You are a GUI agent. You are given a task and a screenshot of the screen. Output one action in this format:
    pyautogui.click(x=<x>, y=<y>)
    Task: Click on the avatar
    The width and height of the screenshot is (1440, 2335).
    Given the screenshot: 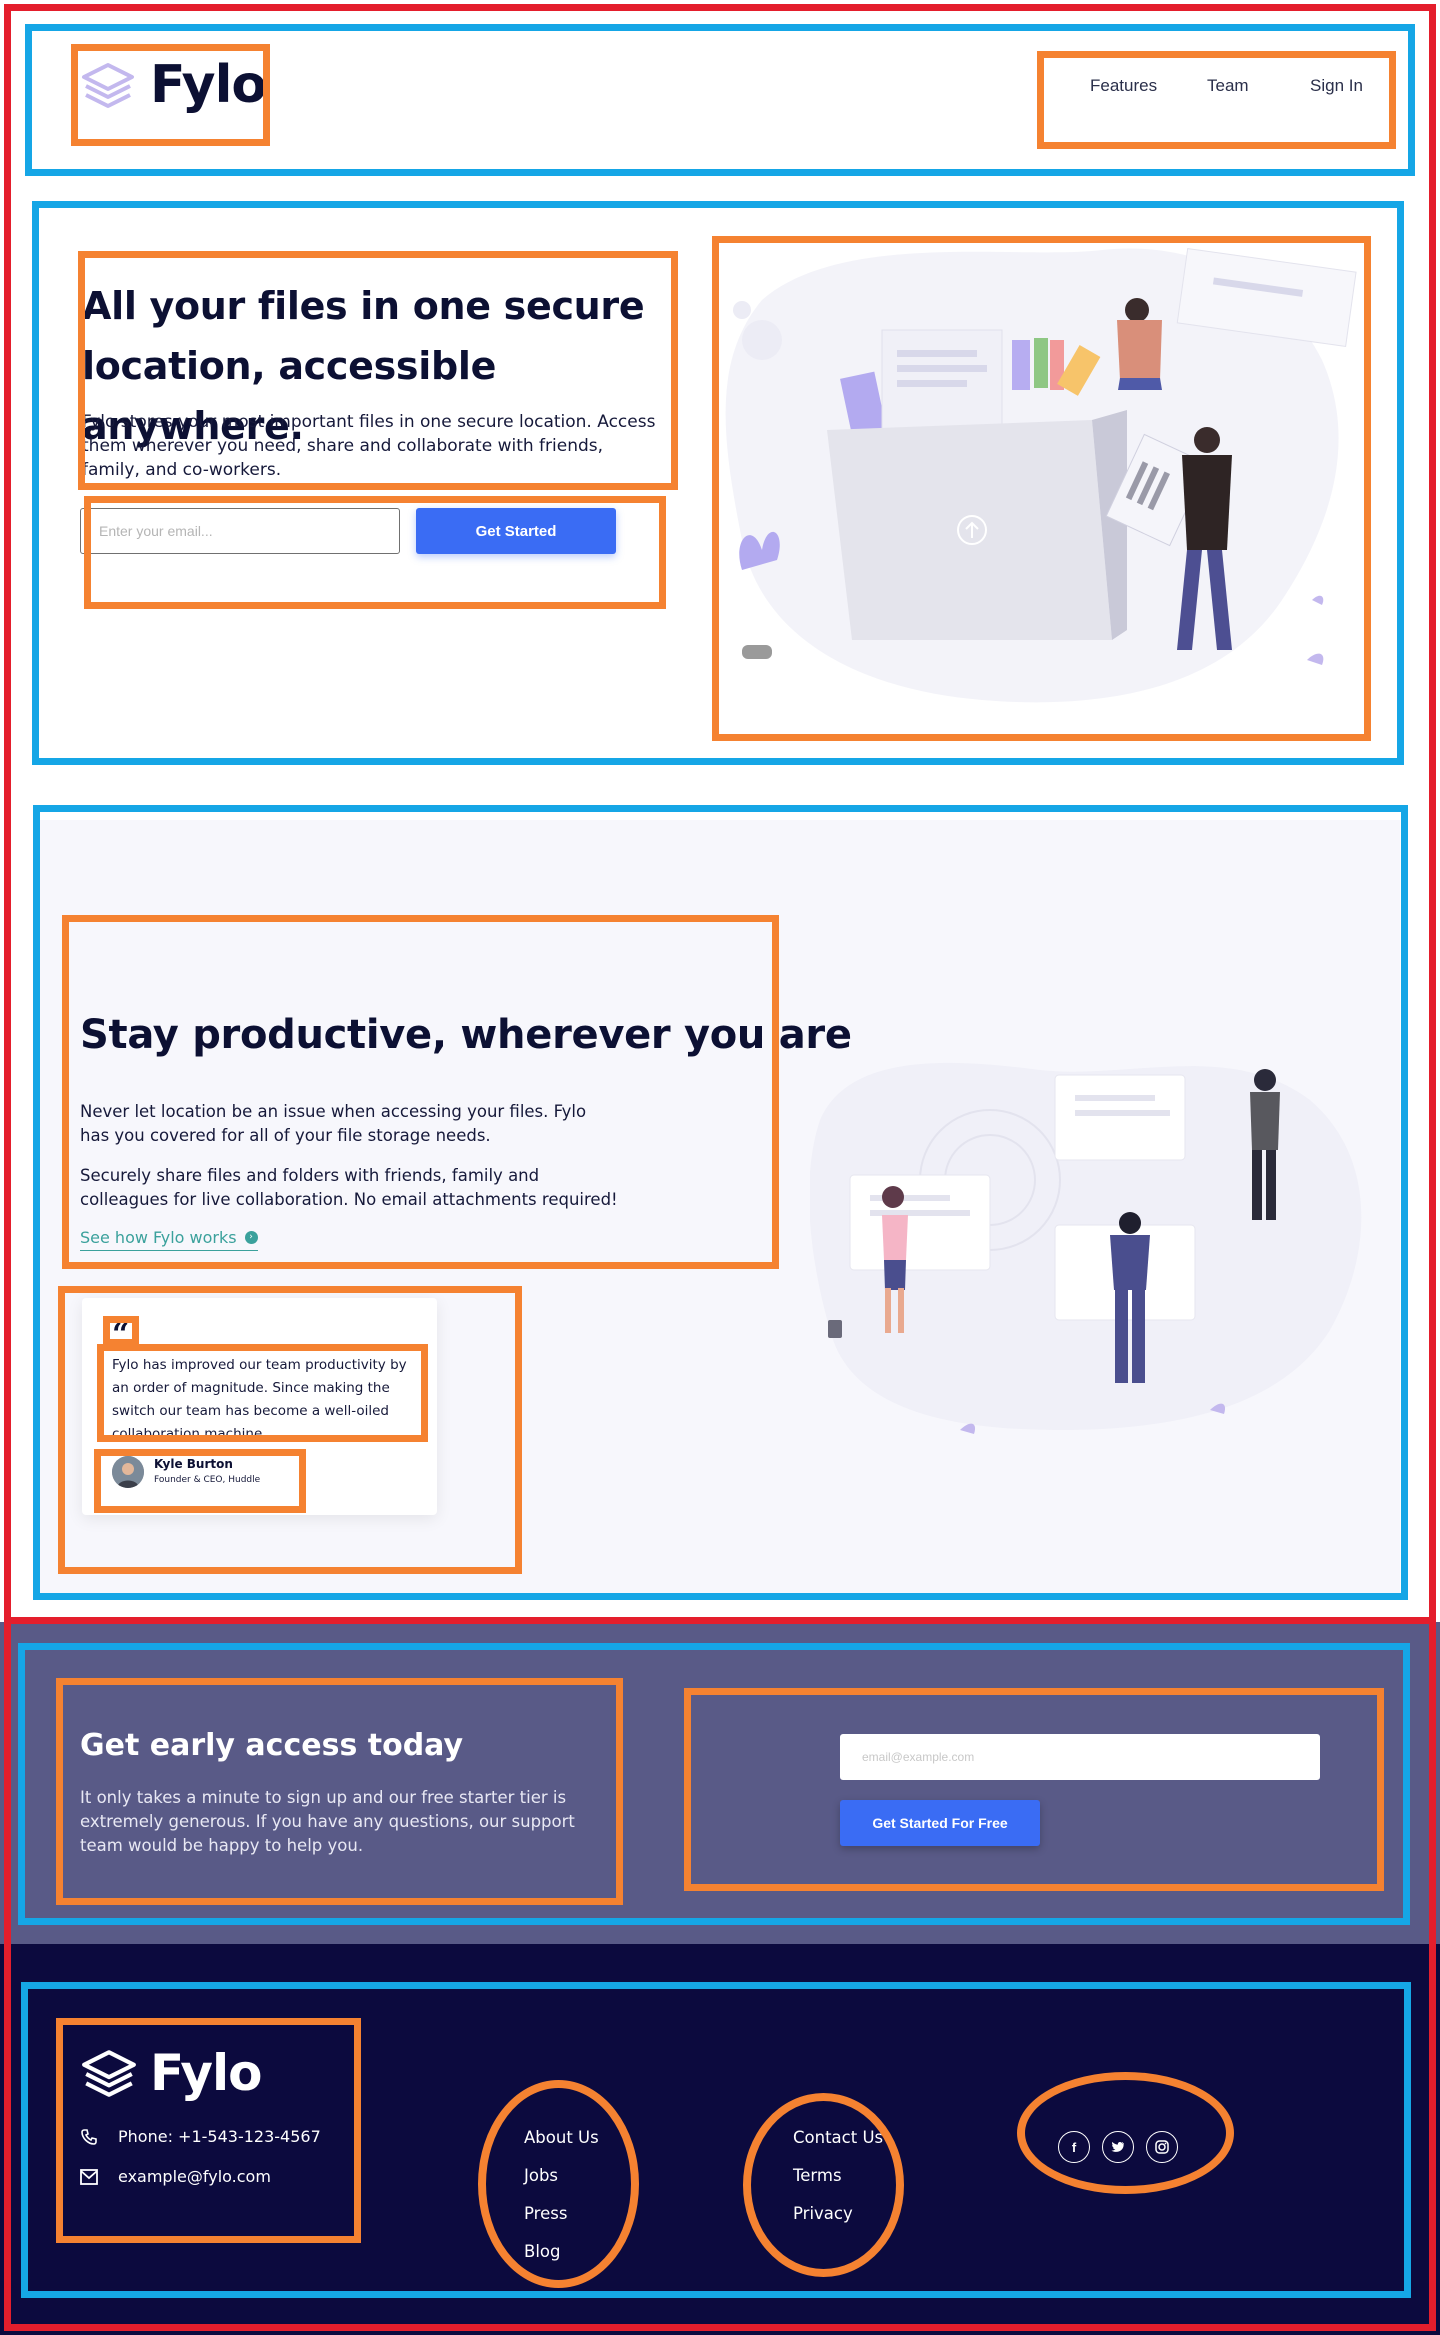 What is the action you would take?
    pyautogui.click(x=128, y=1472)
    